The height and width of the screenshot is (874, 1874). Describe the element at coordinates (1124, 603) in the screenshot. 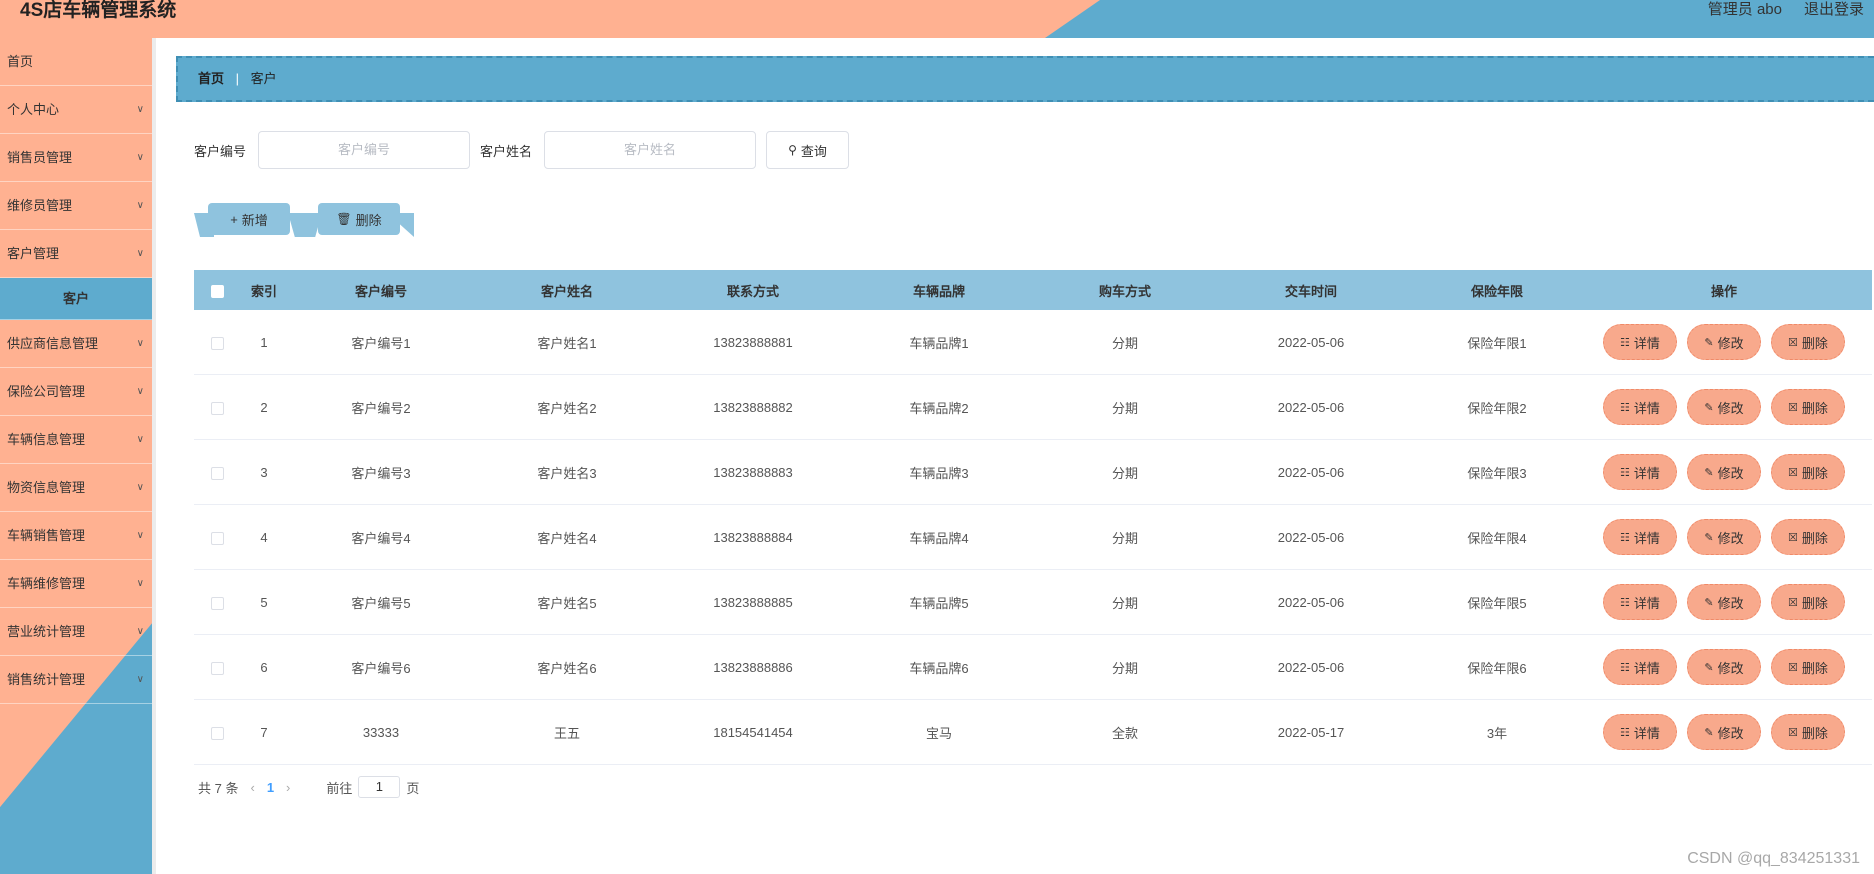

I see `table-cell: 分期` at that location.